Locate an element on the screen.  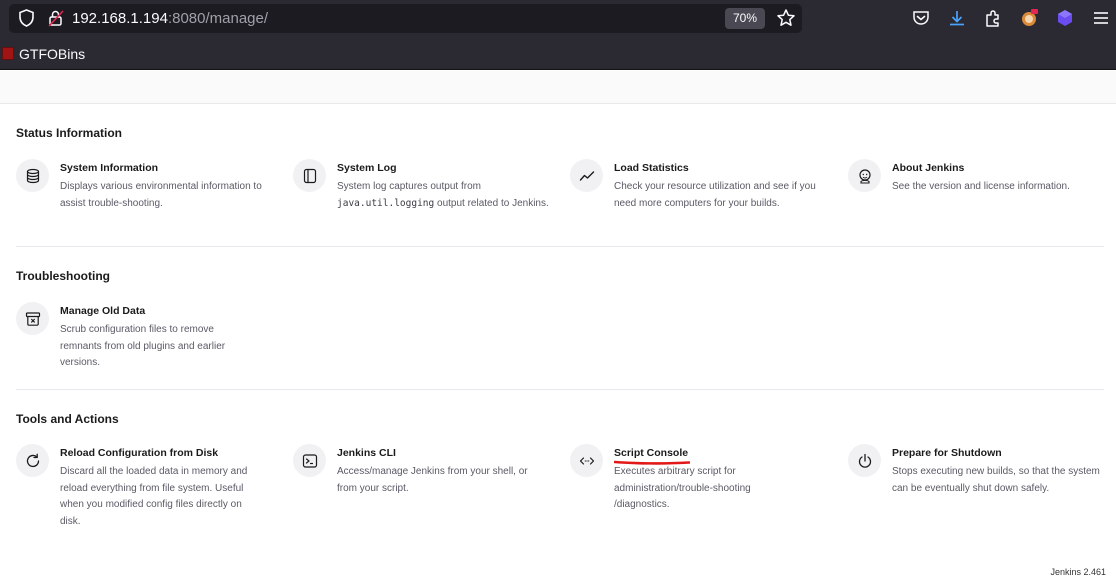
desc-code: java.util.logging is located at coordinates (386, 203).